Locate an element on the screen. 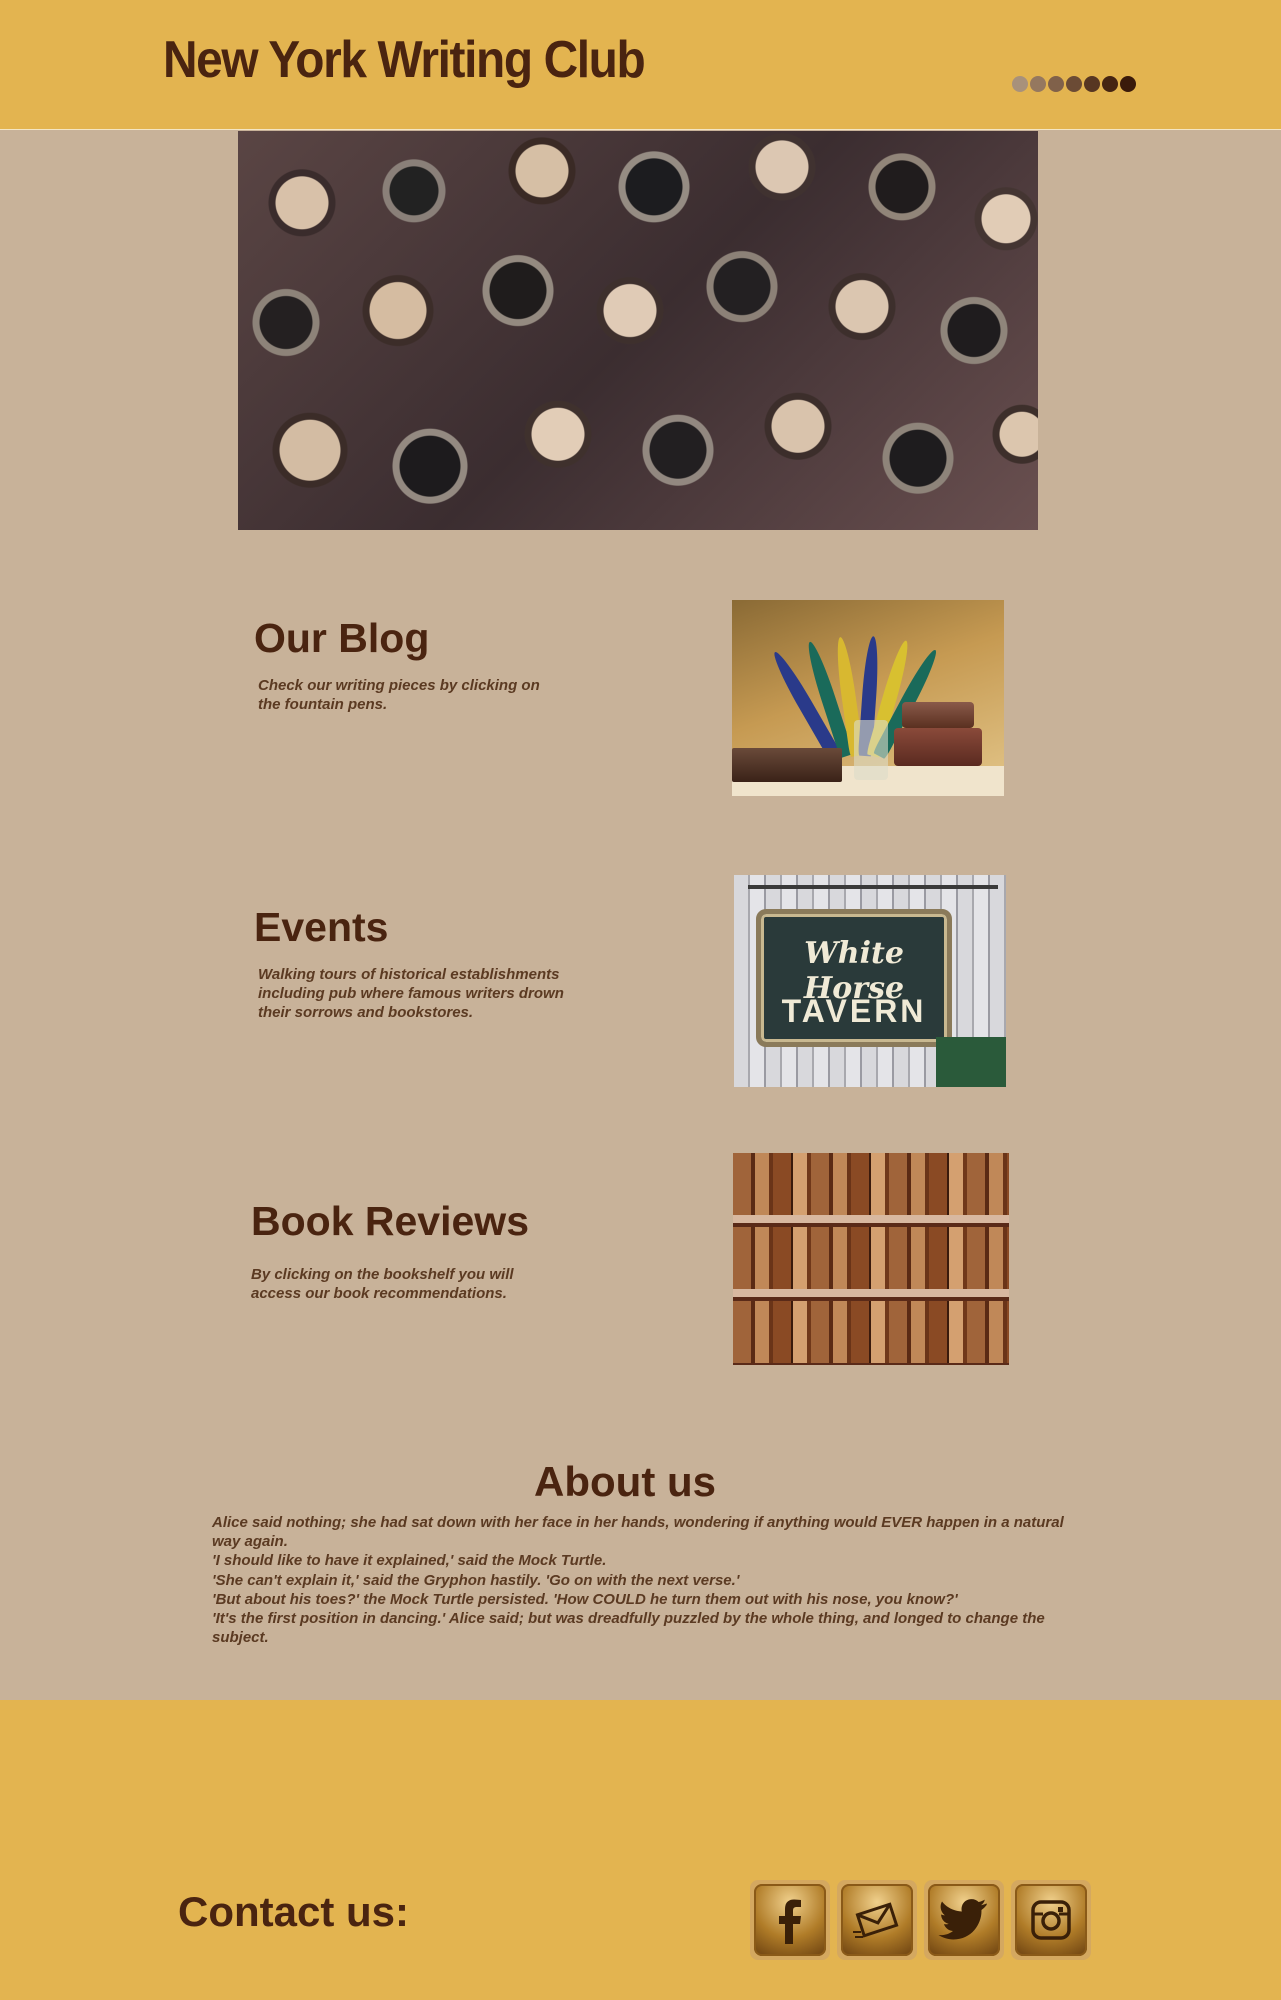 This screenshot has height=2000, width=1281. instagram-button is located at coordinates (1051, 1920).